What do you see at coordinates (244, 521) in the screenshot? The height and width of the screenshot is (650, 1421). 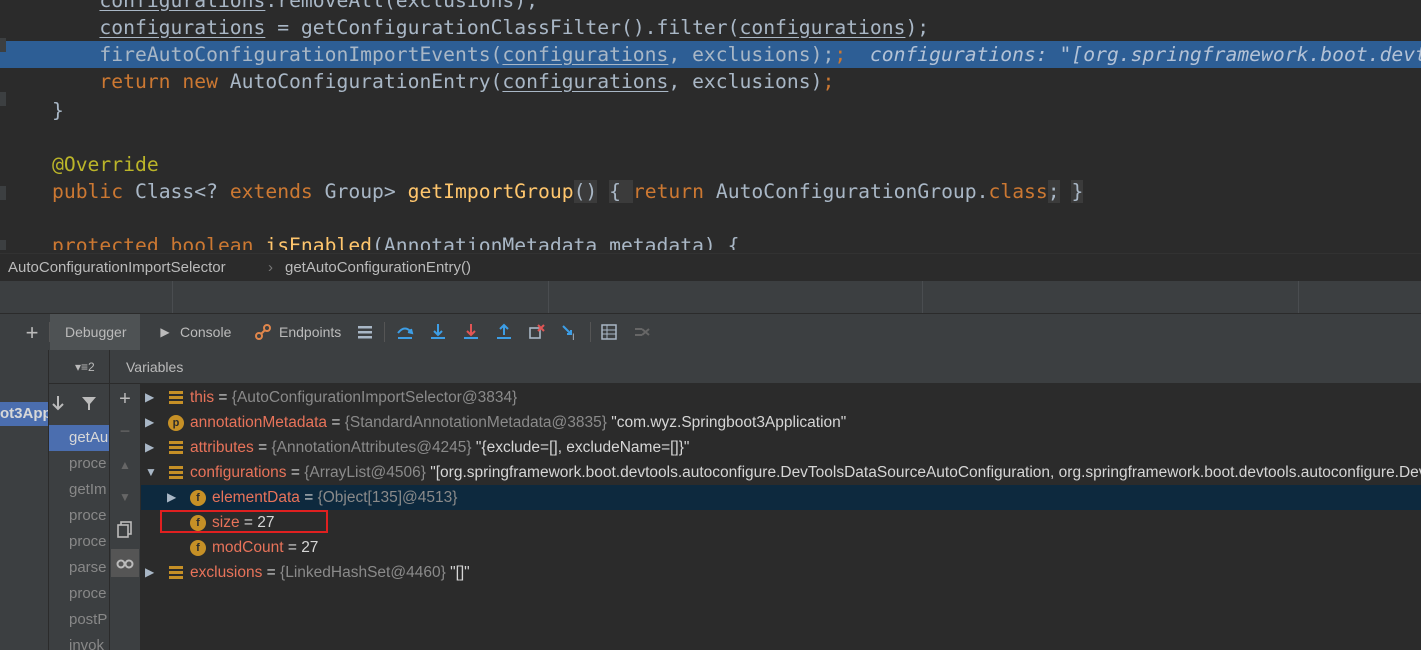 I see `size-annotation-box` at bounding box center [244, 521].